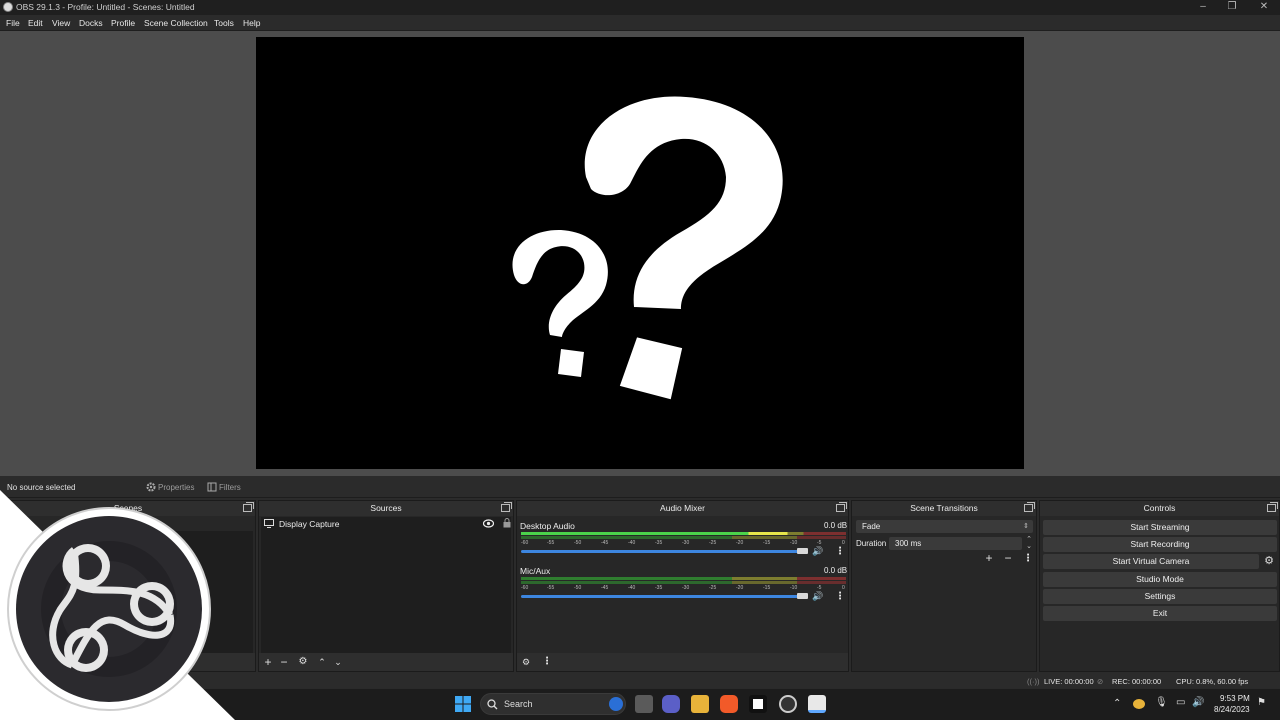 The image size is (1280, 720). Describe the element at coordinates (1139, 704) in the screenshot. I see `onedrive-icon` at that location.